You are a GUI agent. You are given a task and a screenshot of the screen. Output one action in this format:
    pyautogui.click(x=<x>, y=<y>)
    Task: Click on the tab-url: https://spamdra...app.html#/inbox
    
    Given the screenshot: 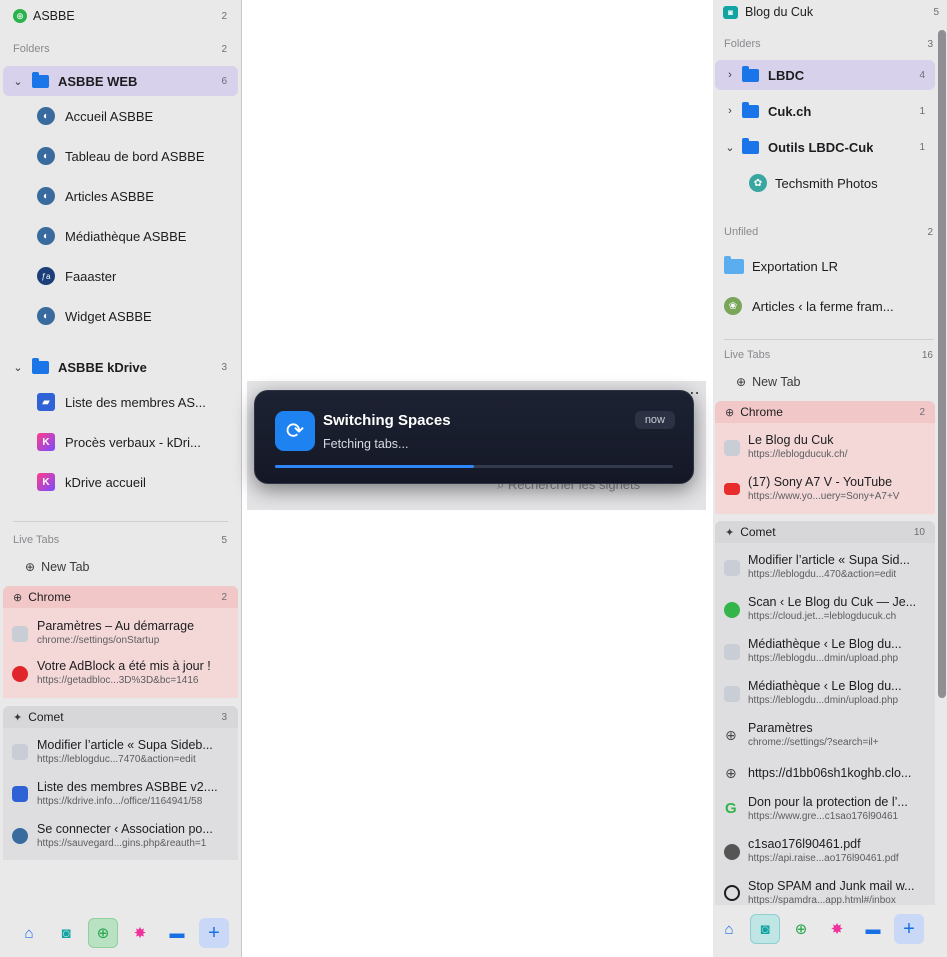 What is the action you would take?
    pyautogui.click(x=822, y=900)
    